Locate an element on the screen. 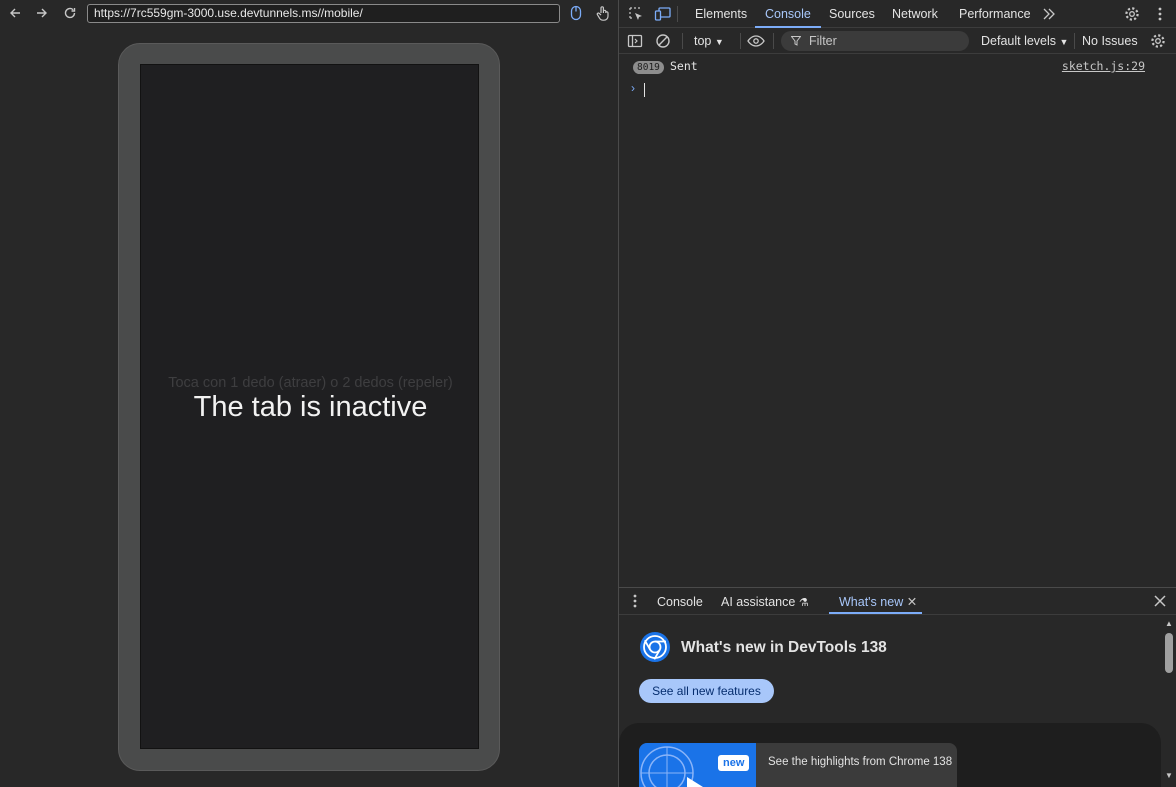 The height and width of the screenshot is (787, 1176). scrollbar-thumb is located at coordinates (1169, 653).